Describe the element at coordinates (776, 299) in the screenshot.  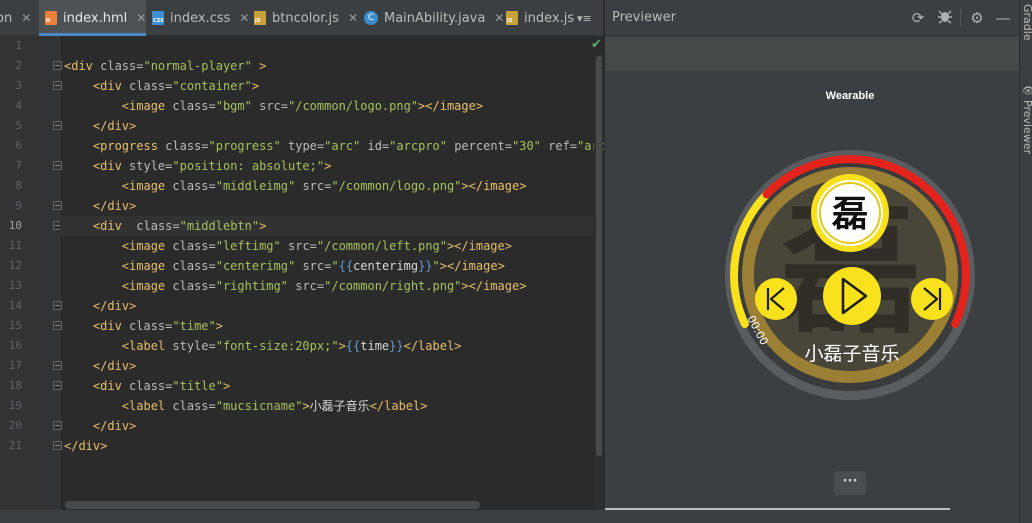
I see `previous-button` at that location.